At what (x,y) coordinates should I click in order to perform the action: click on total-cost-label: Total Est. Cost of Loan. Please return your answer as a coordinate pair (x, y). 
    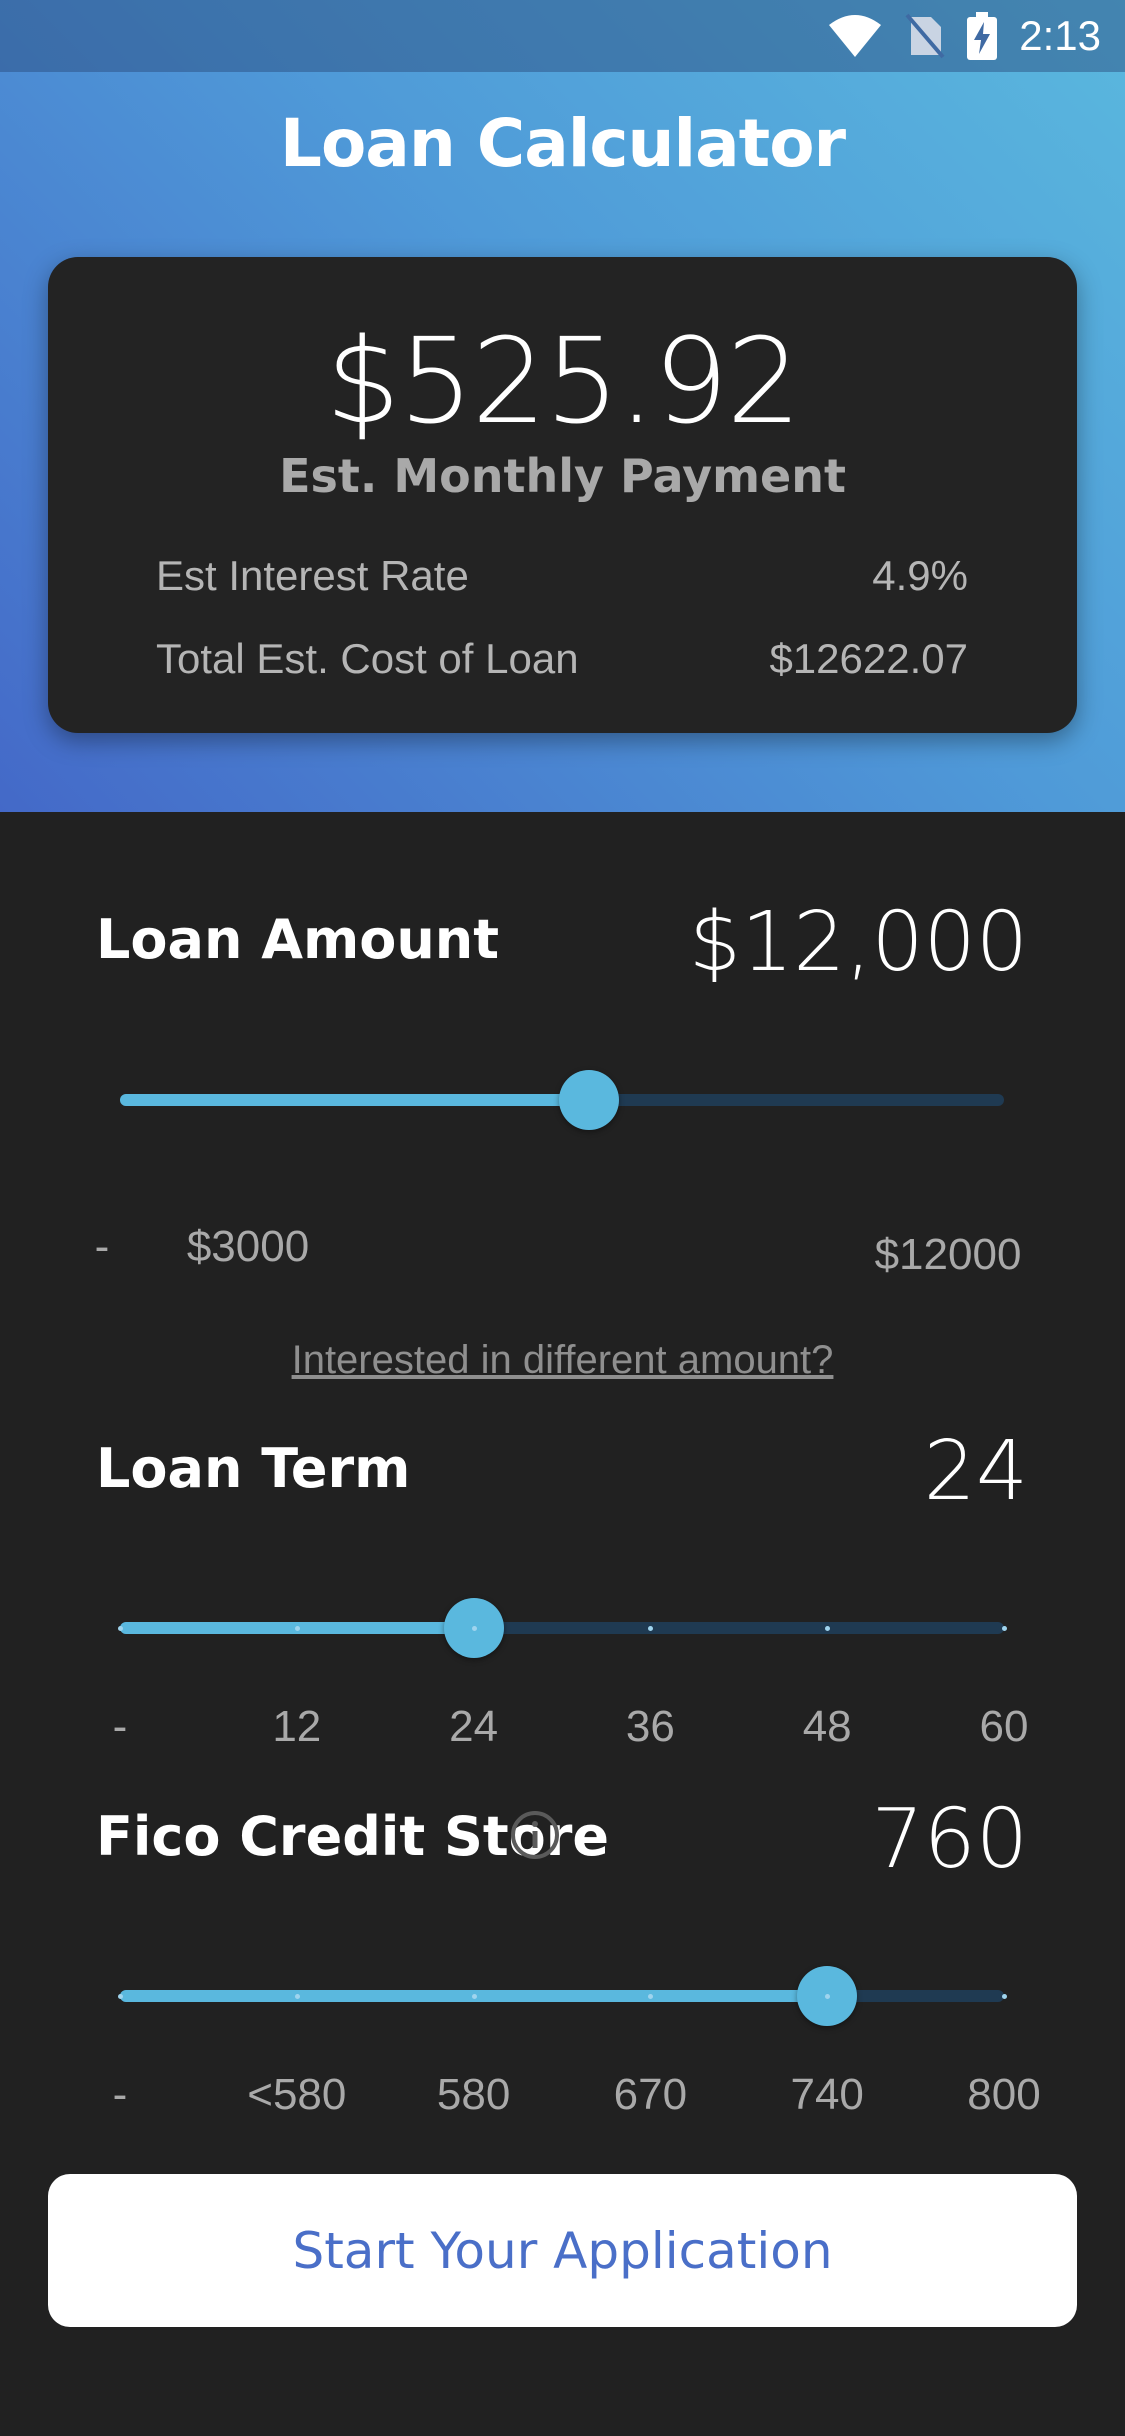
    Looking at the image, I should click on (367, 658).